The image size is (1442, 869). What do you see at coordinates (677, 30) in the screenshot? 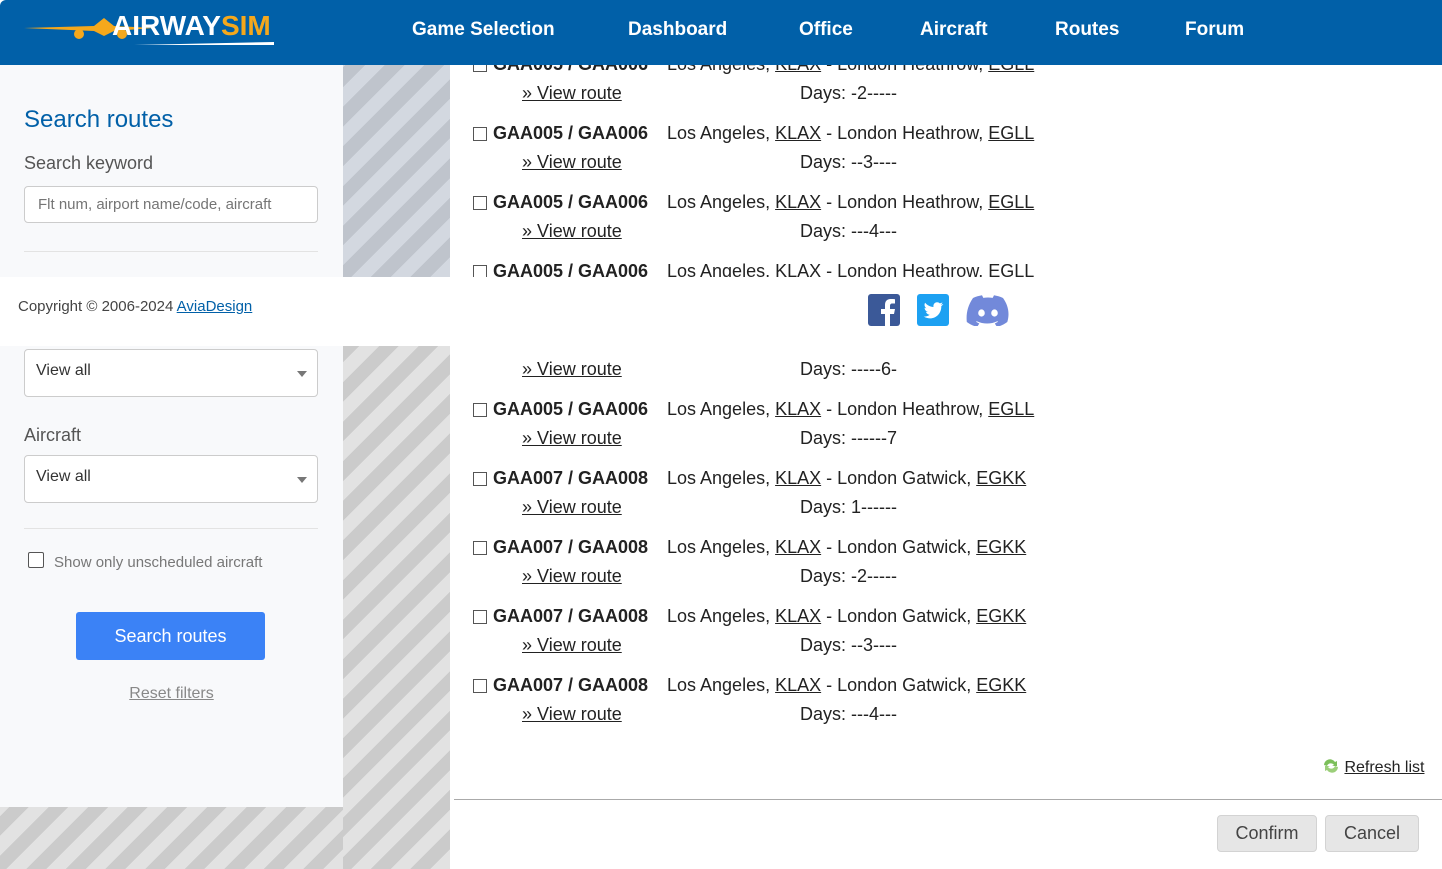
I see `nav-dashboard: Dashboard` at bounding box center [677, 30].